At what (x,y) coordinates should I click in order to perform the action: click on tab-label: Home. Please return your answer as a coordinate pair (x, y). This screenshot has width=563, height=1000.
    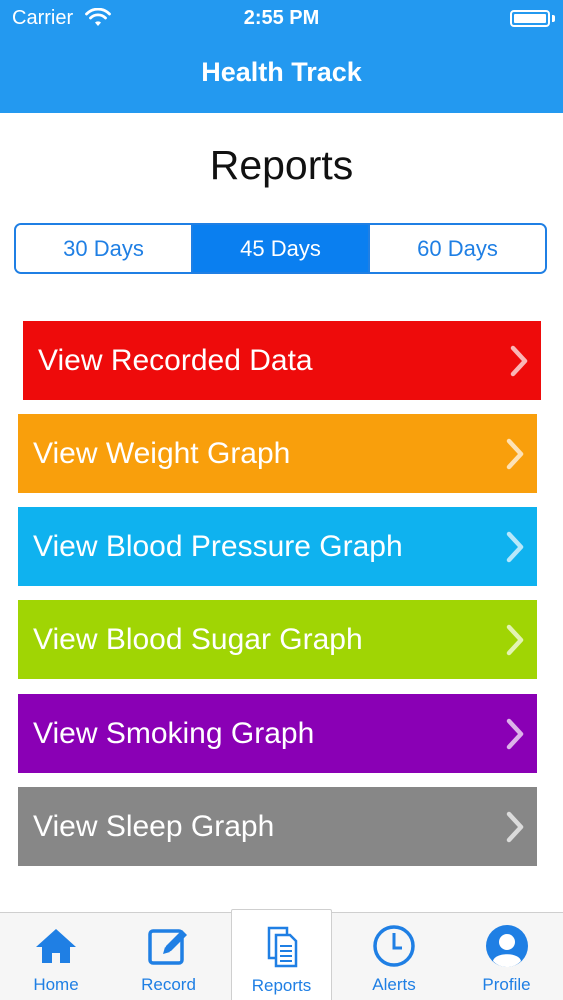
    Looking at the image, I should click on (56, 984).